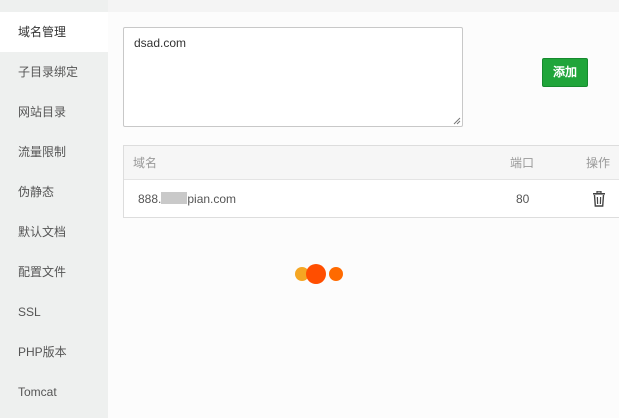 This screenshot has height=418, width=619. Describe the element at coordinates (336, 274) in the screenshot. I see `loader-dot-right` at that location.